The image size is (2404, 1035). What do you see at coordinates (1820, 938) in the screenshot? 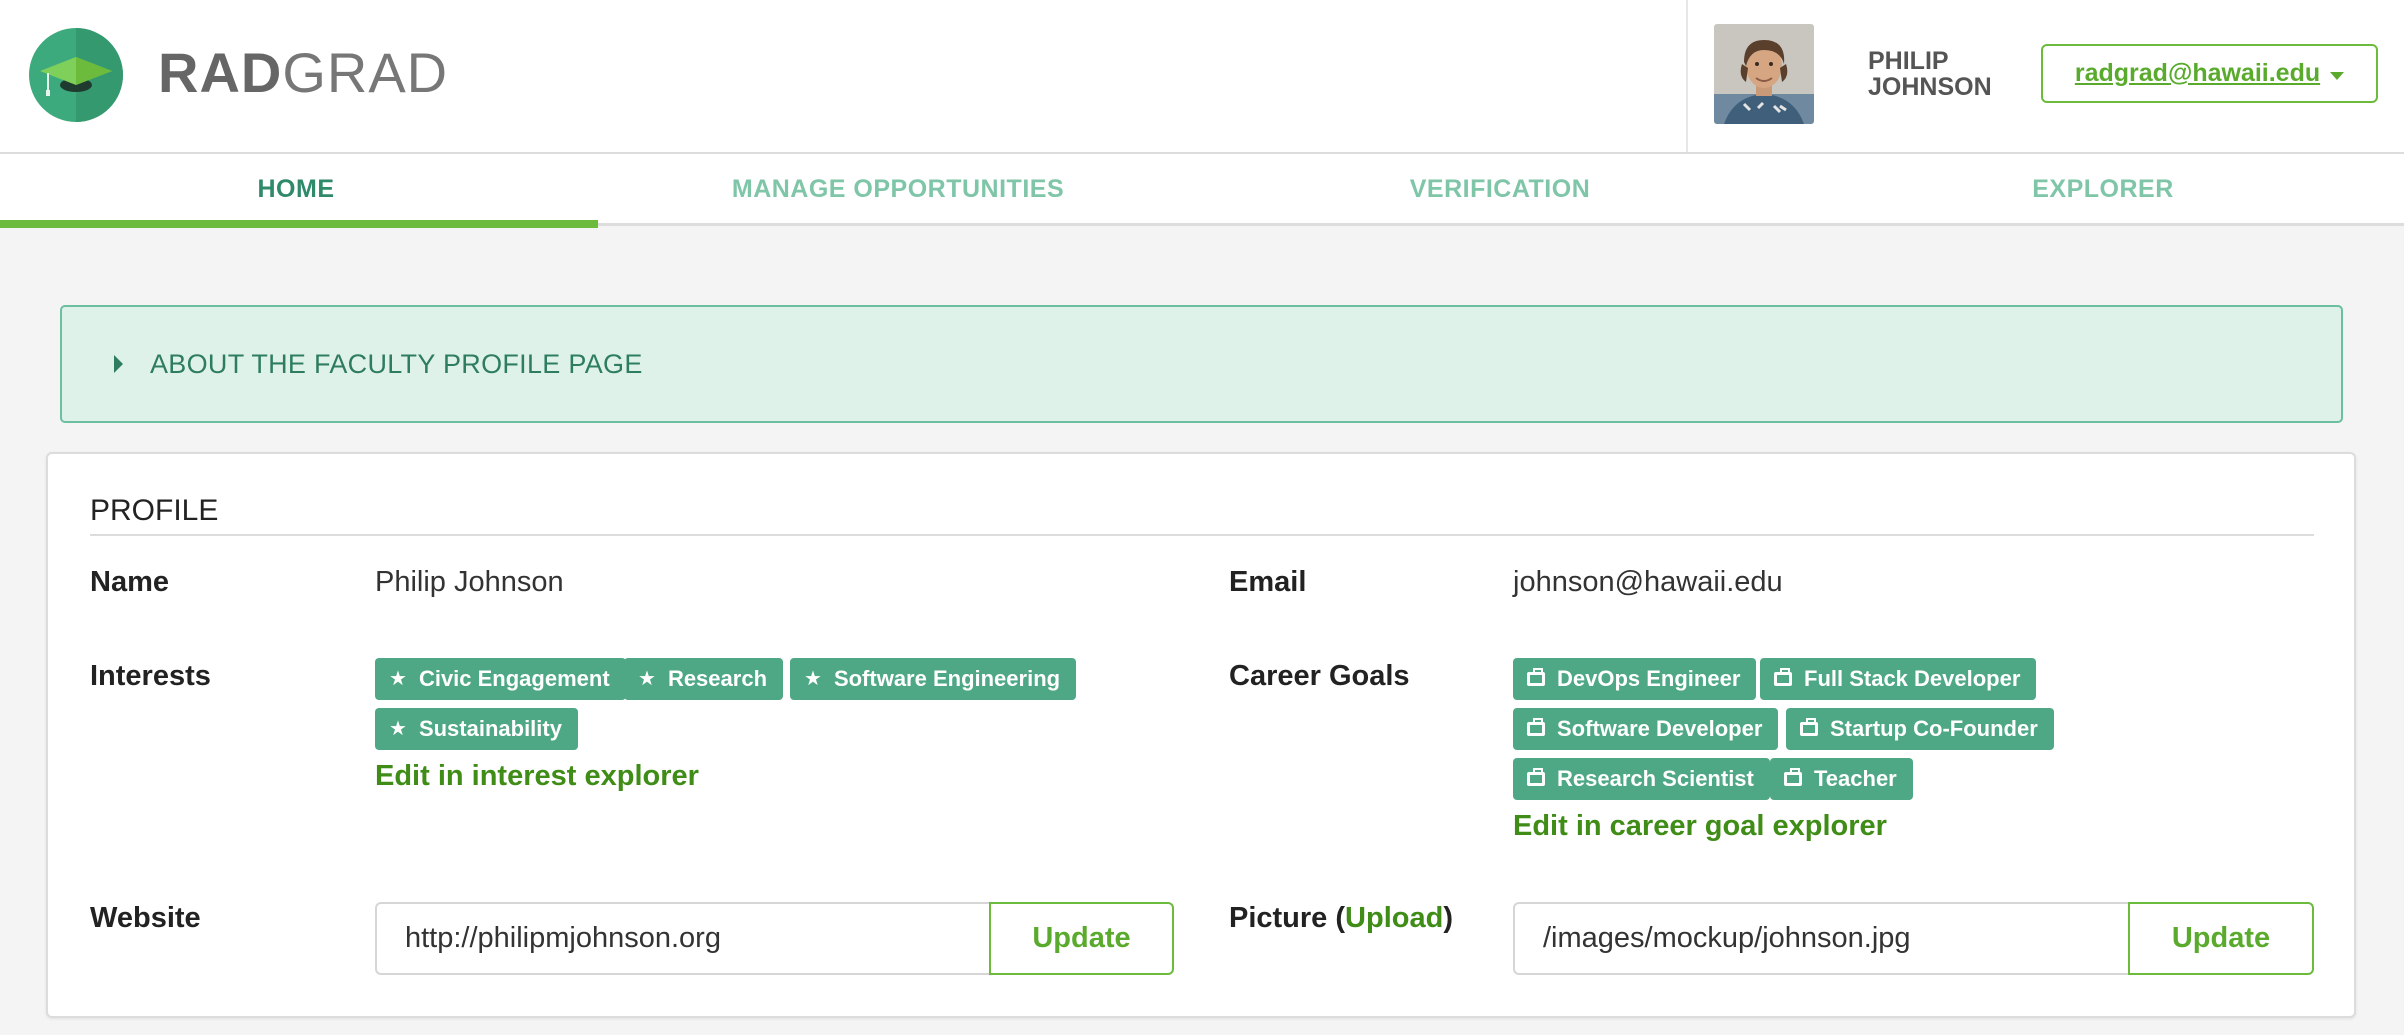
I see `picture-path-input` at bounding box center [1820, 938].